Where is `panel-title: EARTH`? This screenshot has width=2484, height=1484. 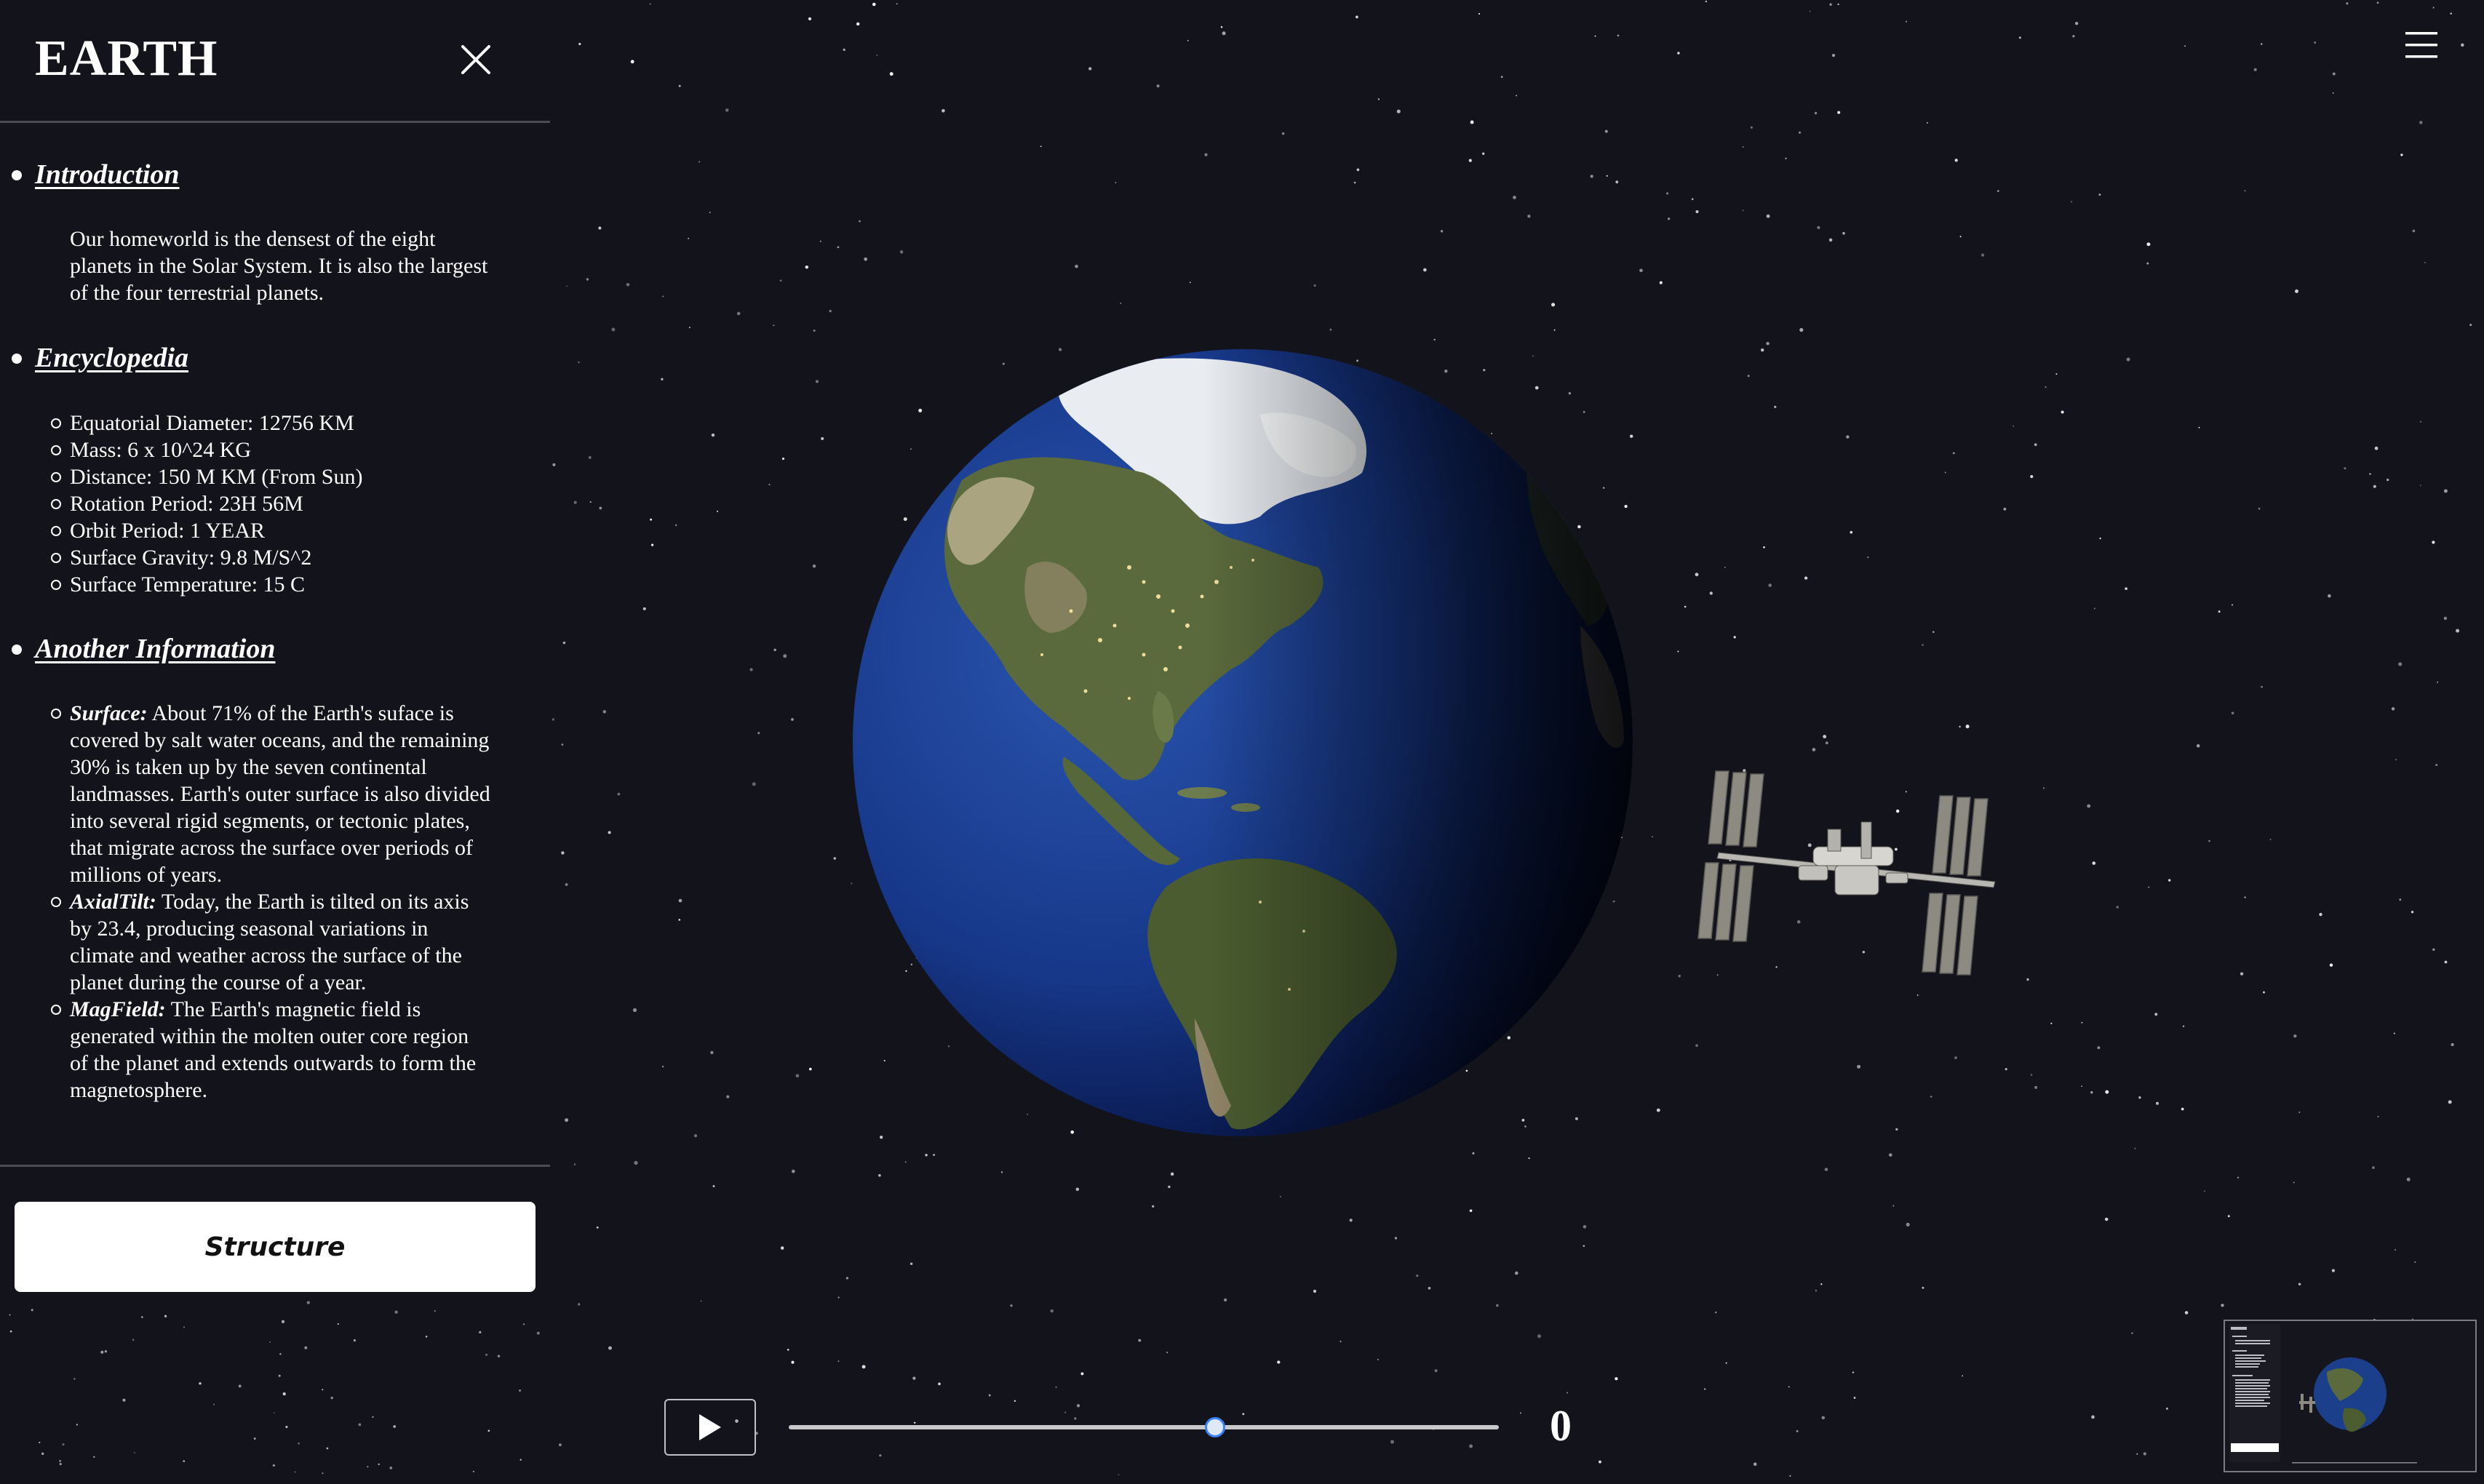
panel-title: EARTH is located at coordinates (126, 59).